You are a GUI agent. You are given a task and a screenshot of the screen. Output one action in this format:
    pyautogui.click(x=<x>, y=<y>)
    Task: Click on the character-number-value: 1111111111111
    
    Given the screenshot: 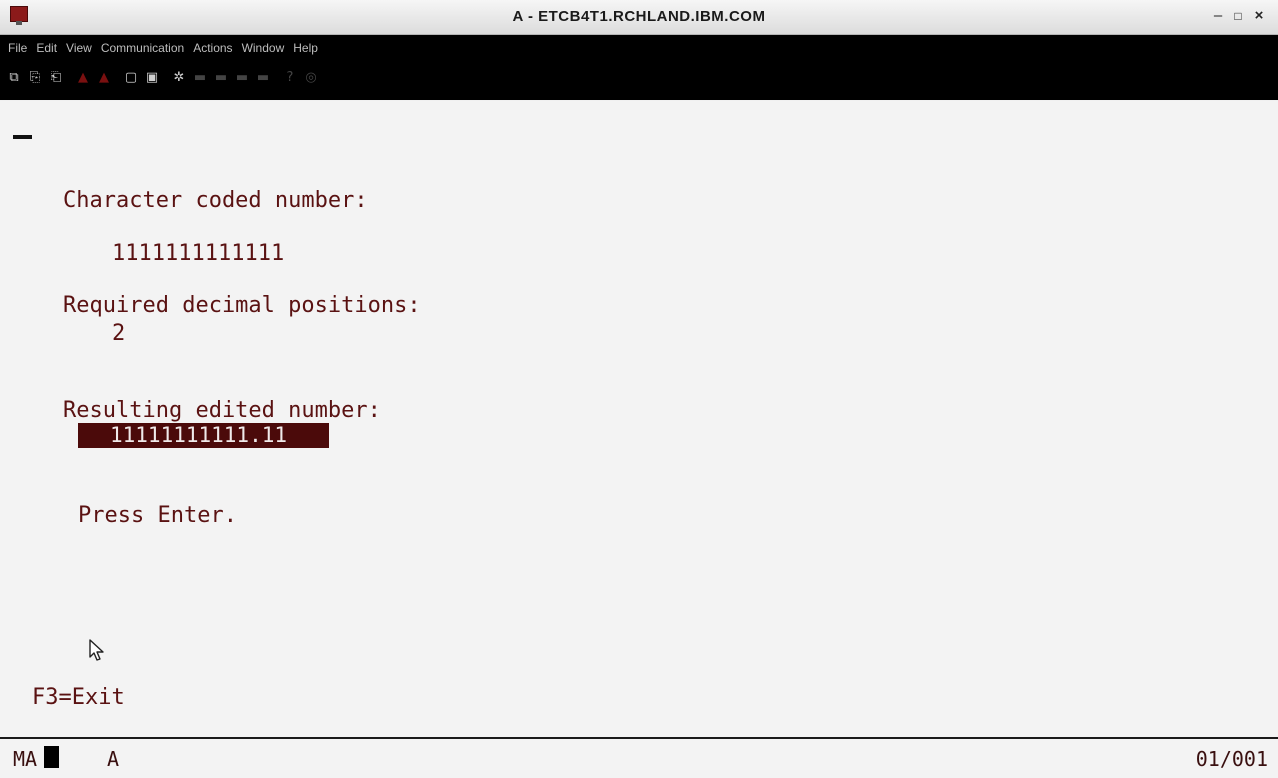 What is the action you would take?
    pyautogui.click(x=198, y=253)
    